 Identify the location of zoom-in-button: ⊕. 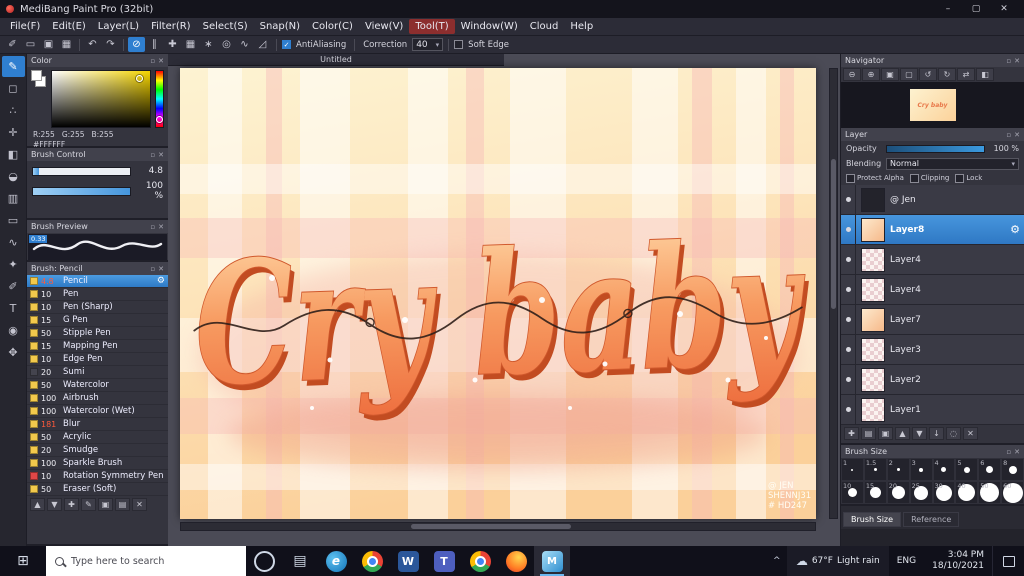
(871, 74).